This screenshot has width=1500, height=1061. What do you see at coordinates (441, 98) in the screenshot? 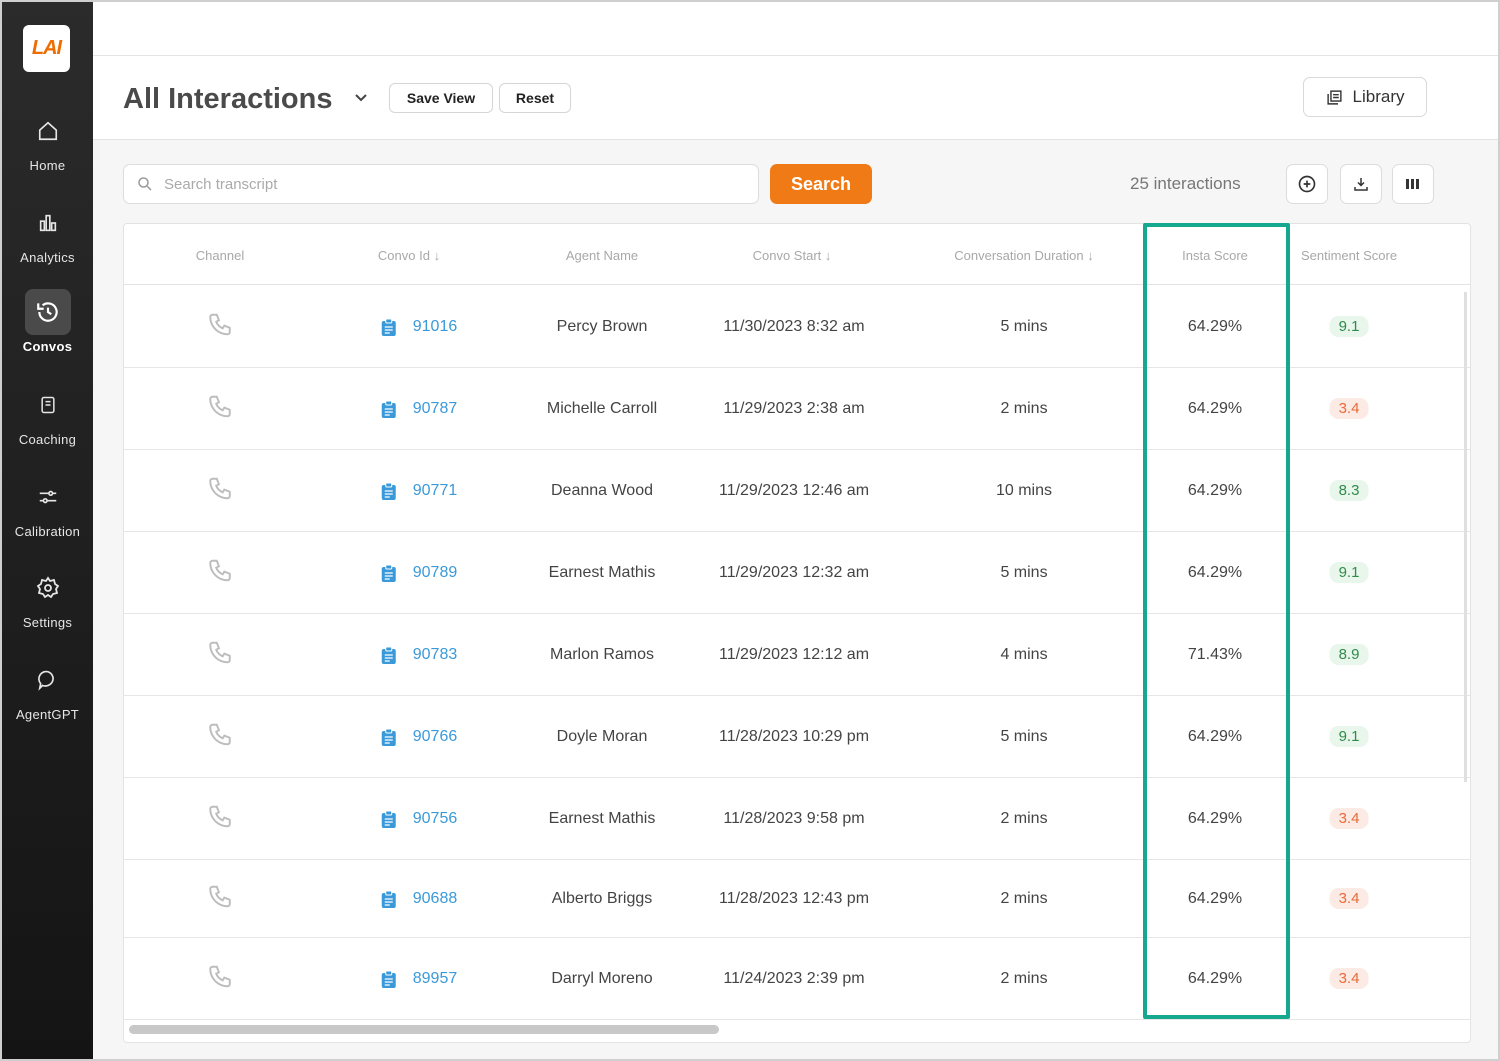
I see `save-view-button: Save View` at bounding box center [441, 98].